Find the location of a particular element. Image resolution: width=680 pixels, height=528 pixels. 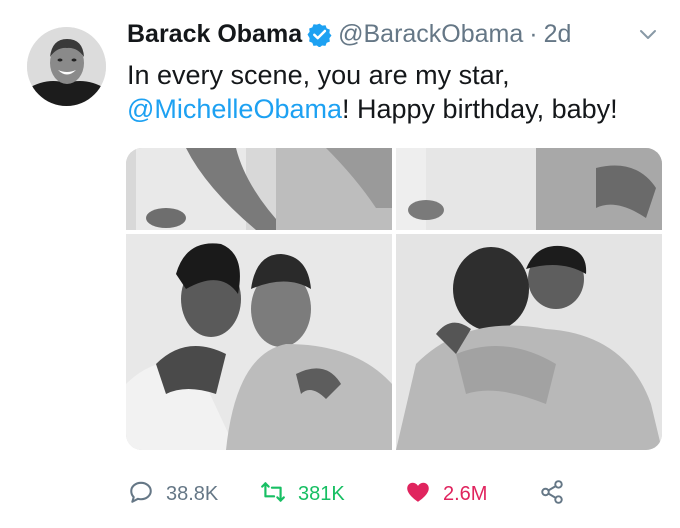

reply-count: 38.8K is located at coordinates (192, 493).